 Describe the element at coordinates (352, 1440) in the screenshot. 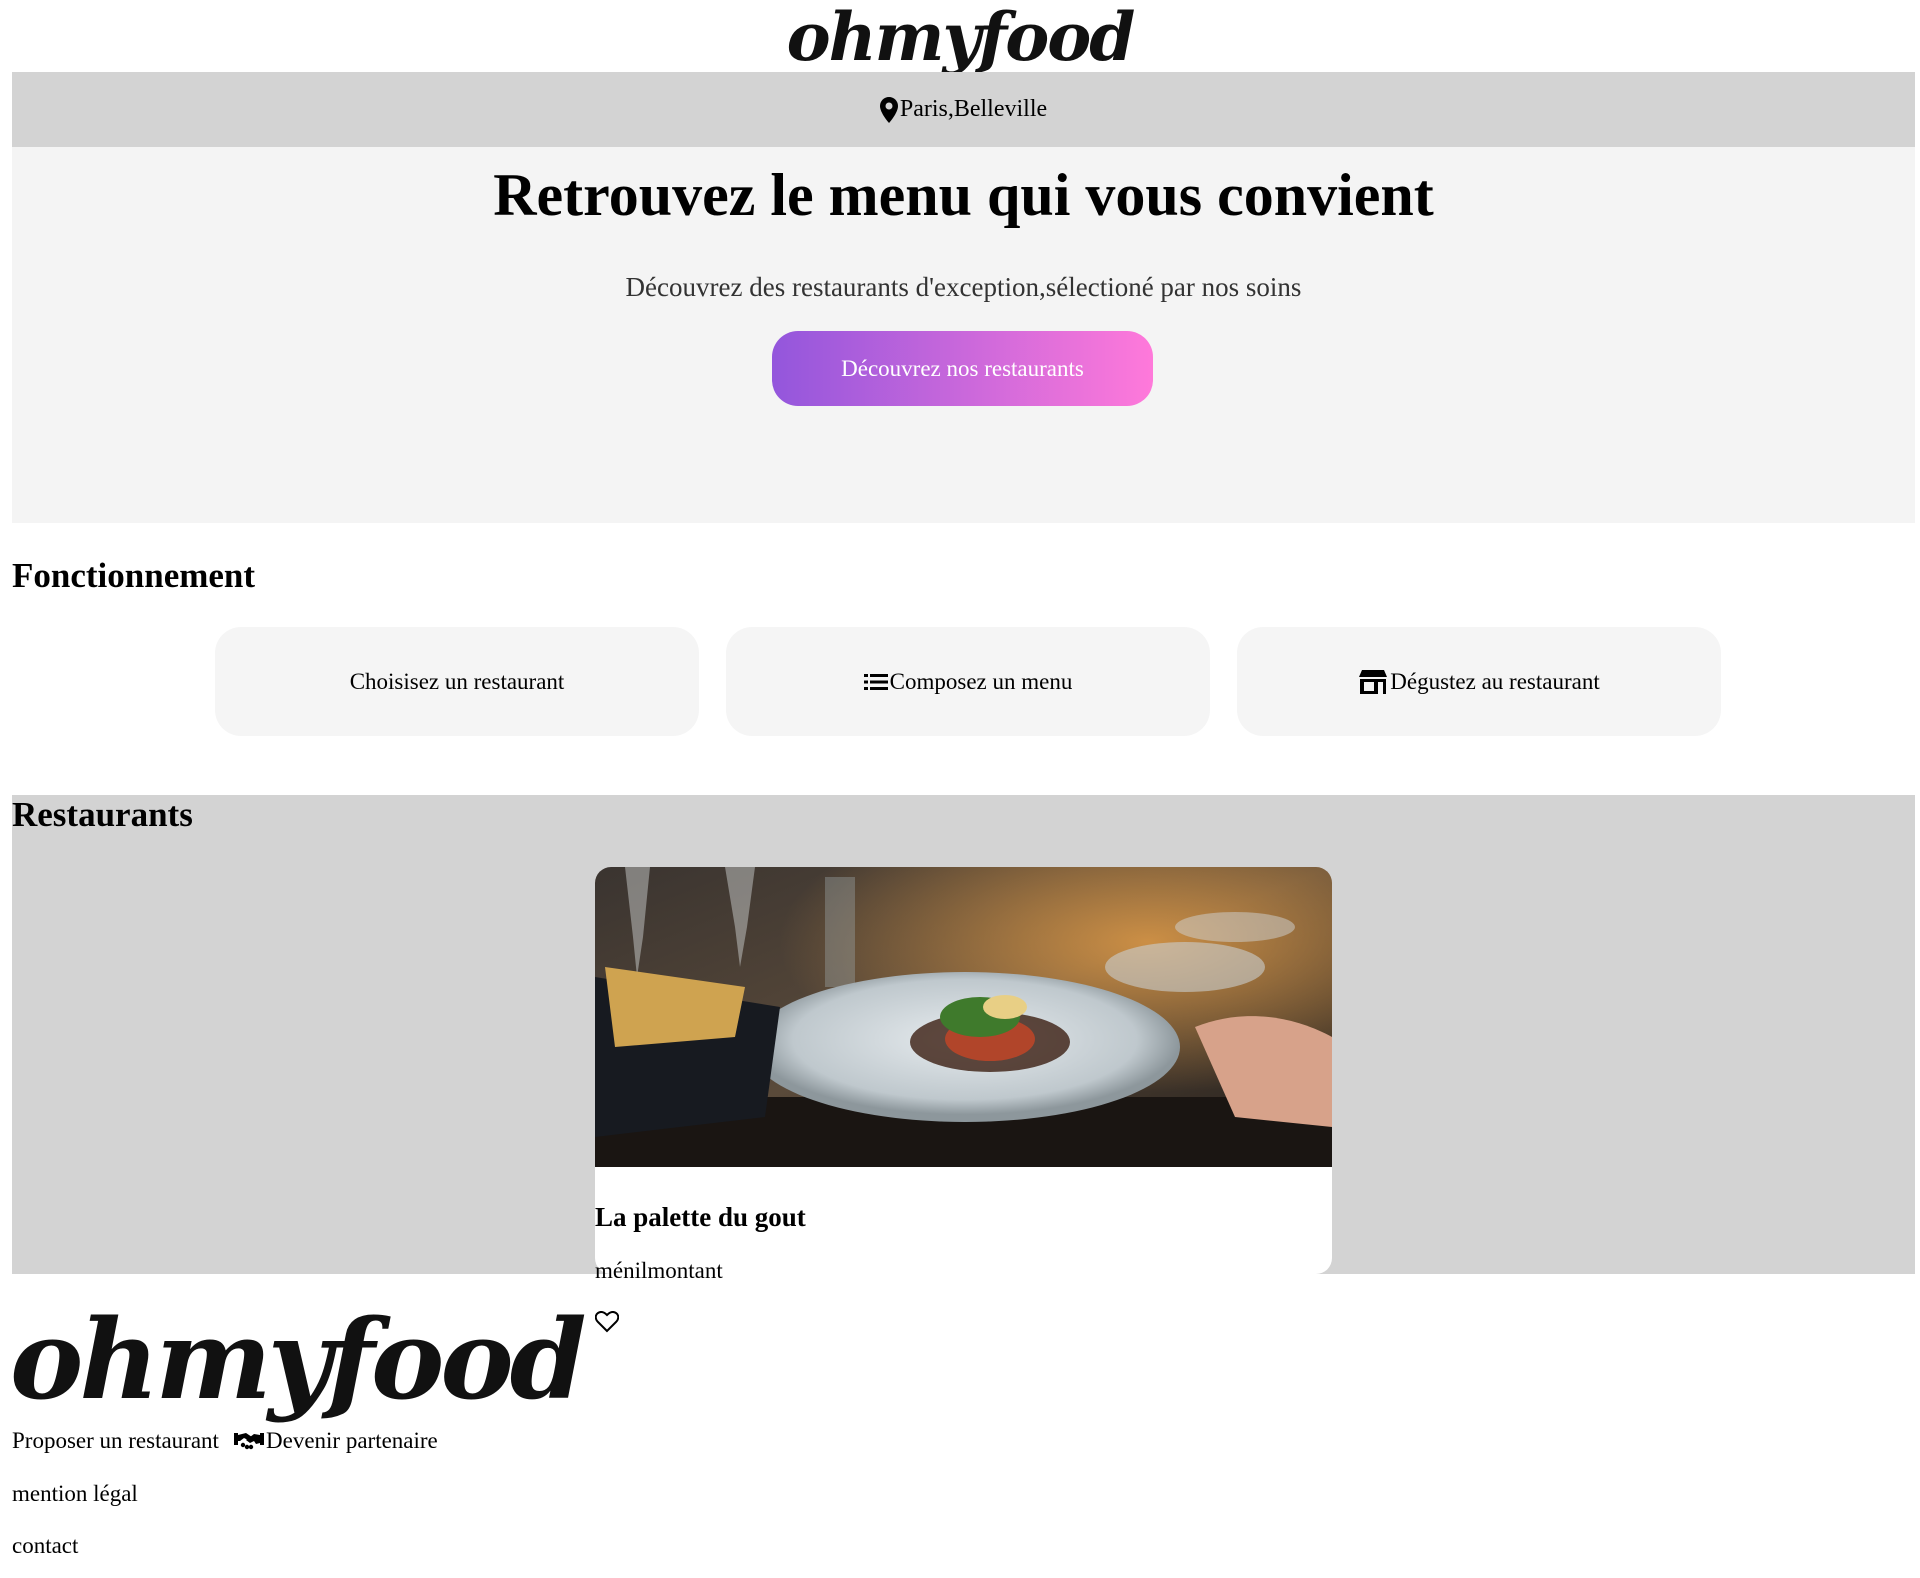

I see `partner-label: Devenir partenaire` at that location.